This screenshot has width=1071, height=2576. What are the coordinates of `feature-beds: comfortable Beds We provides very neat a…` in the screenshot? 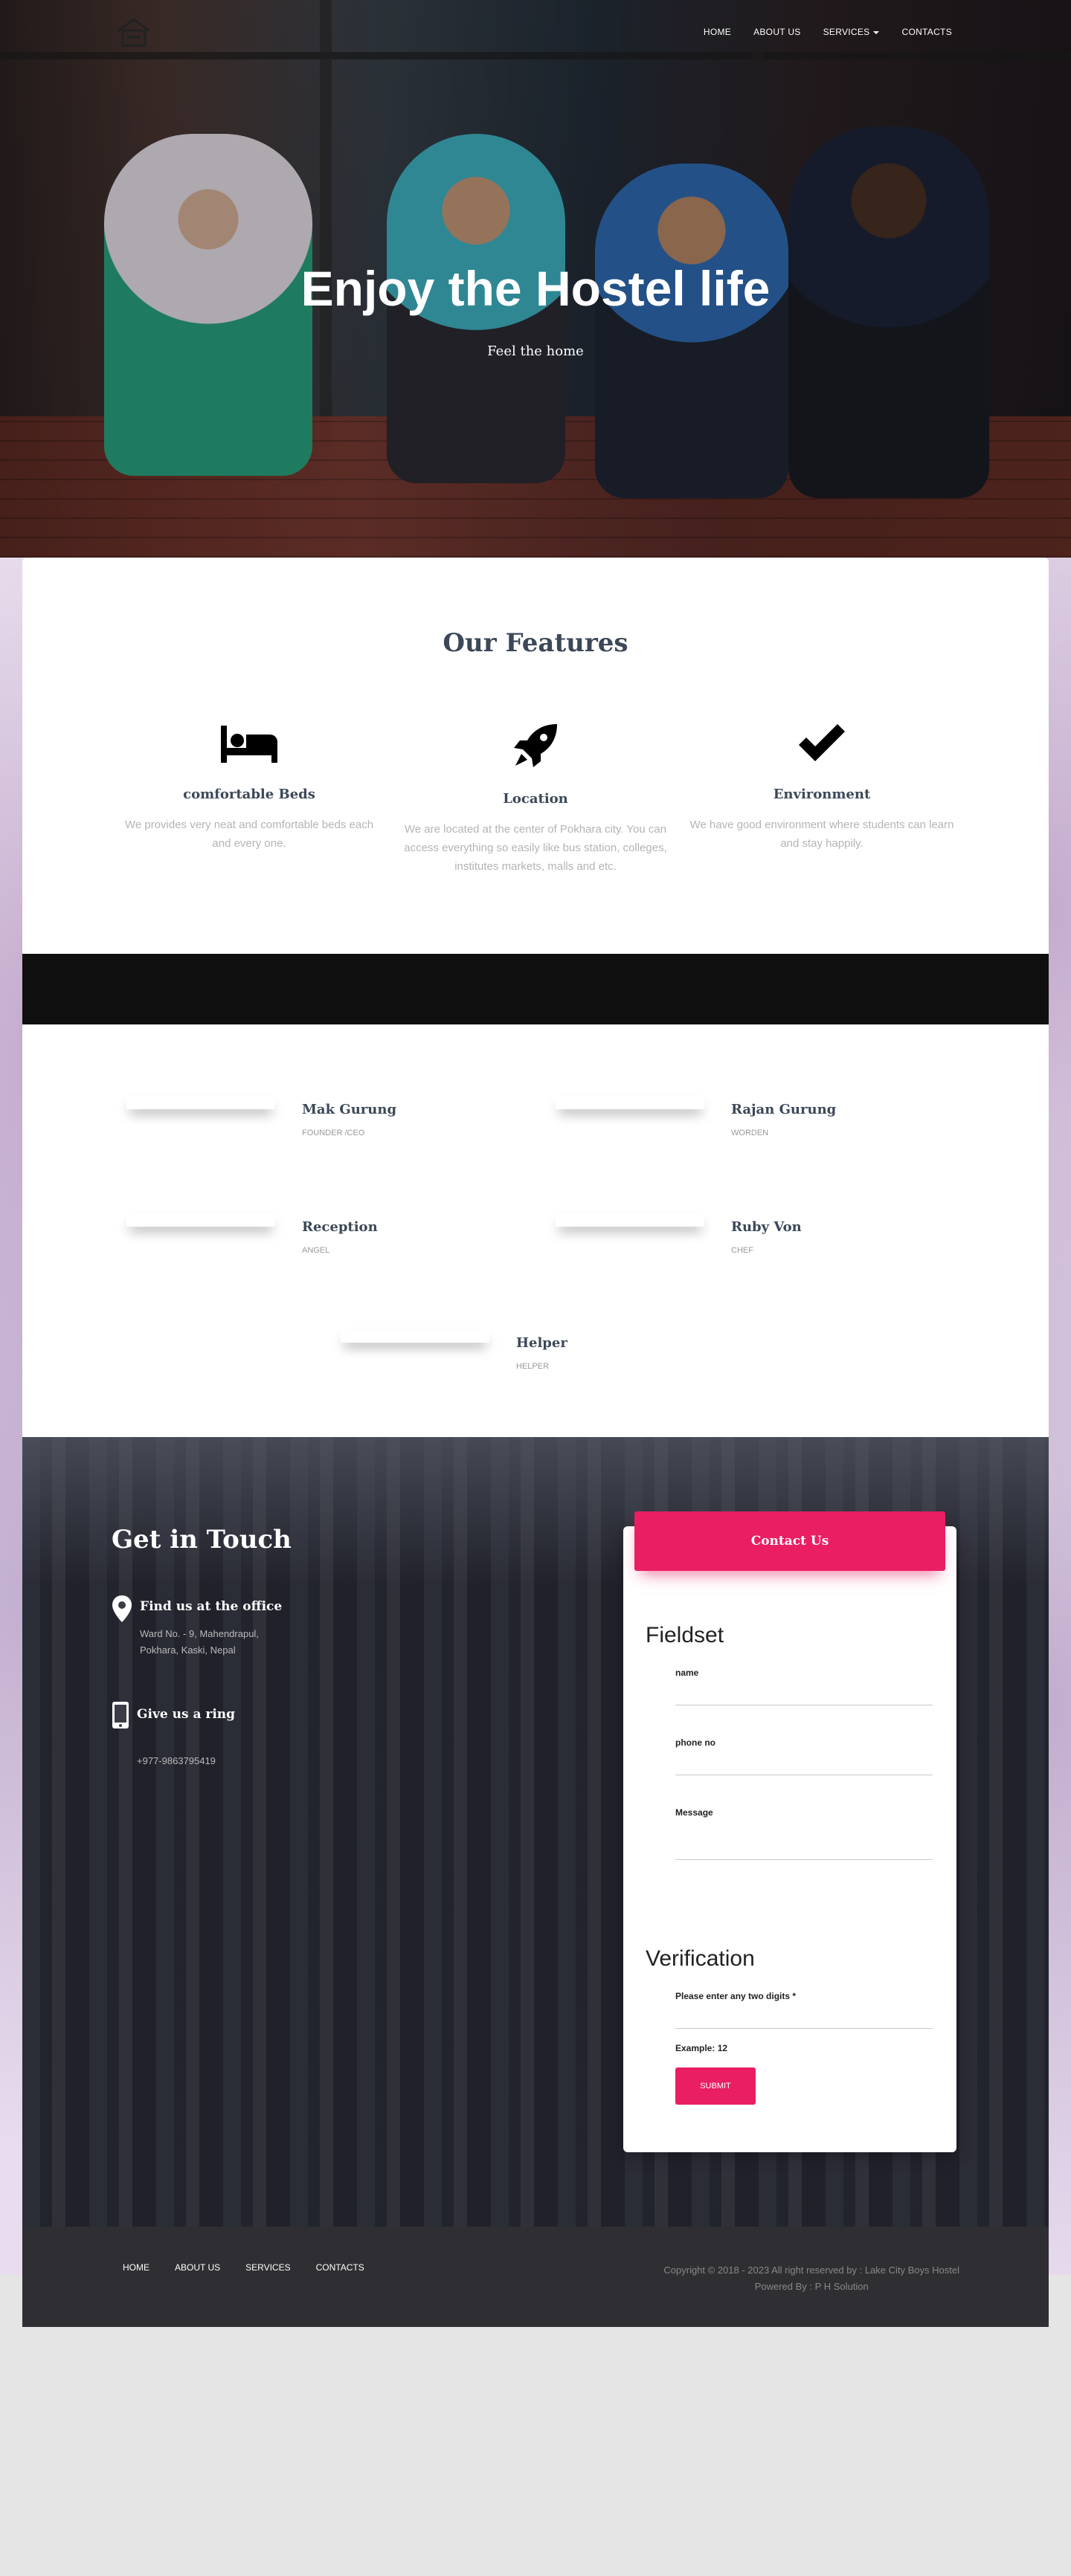 It's located at (249, 787).